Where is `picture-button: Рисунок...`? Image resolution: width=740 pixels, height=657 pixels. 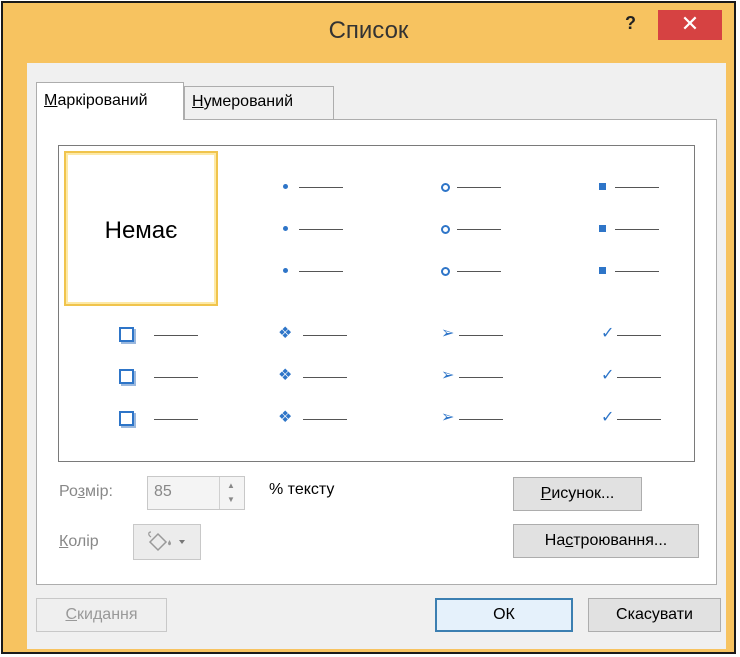
picture-button: Рисунок... is located at coordinates (577, 494).